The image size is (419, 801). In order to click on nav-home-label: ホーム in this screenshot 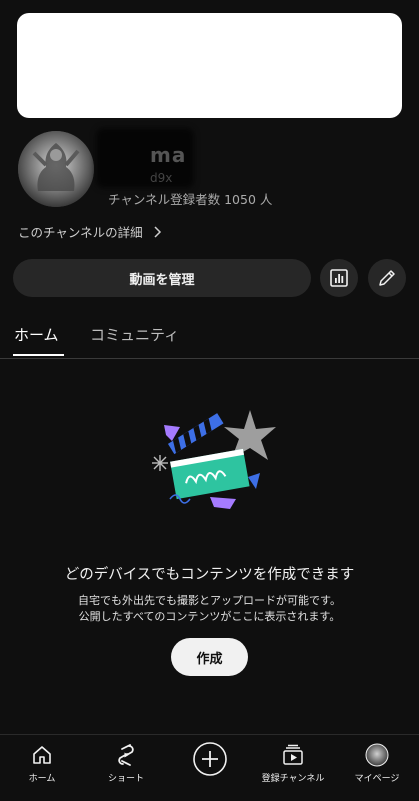, I will do `click(42, 779)`.